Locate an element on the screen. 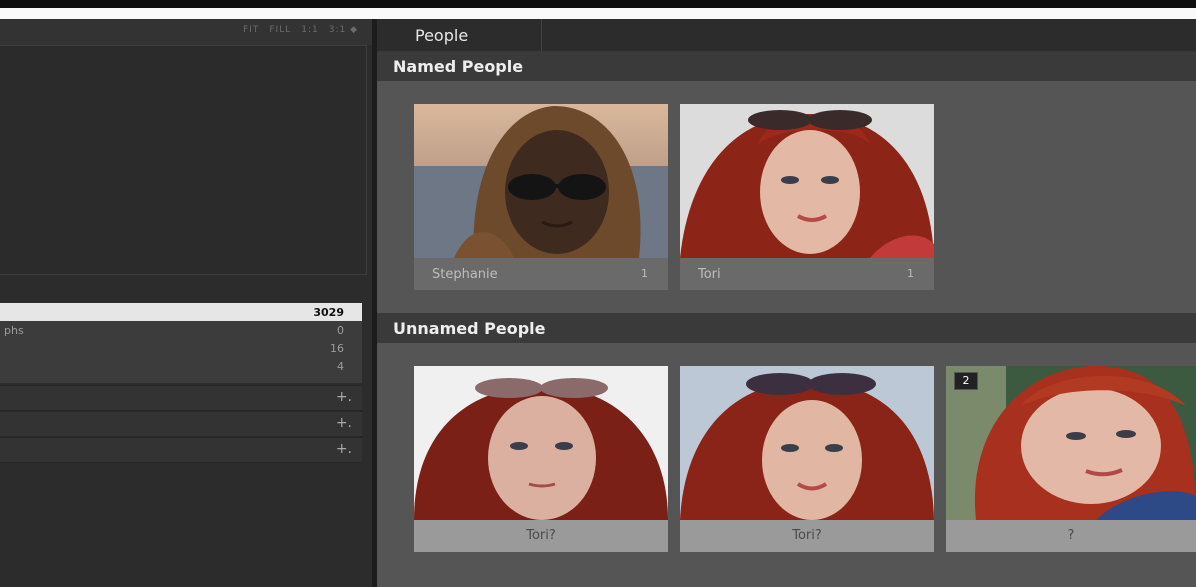 Image resolution: width=1196 pixels, height=587 pixels. panel-section-1: +. is located at coordinates (181, 398).